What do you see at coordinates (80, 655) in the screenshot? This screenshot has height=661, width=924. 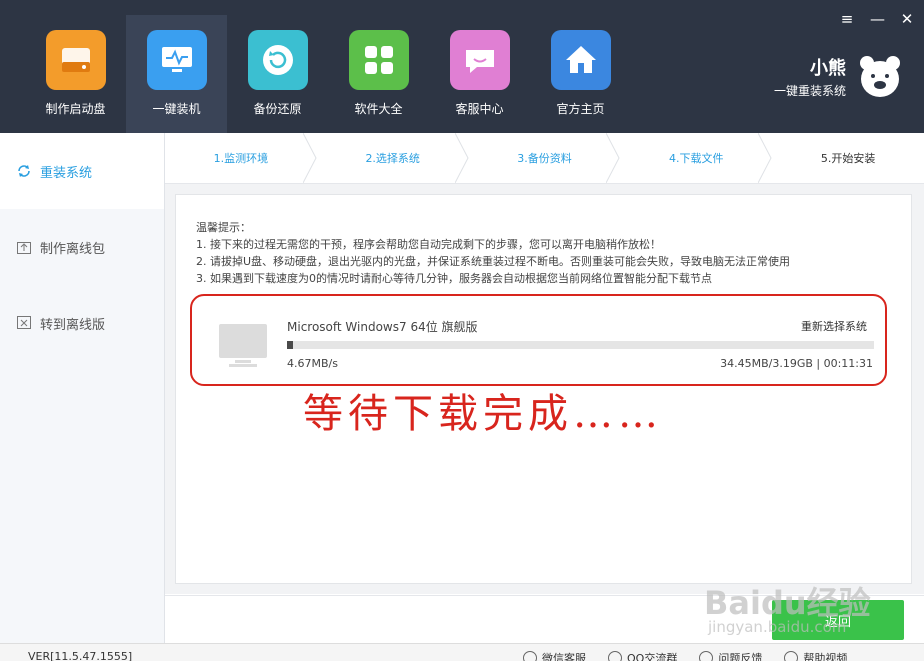 I see `version-label: VER[11.5.47.1555]` at bounding box center [80, 655].